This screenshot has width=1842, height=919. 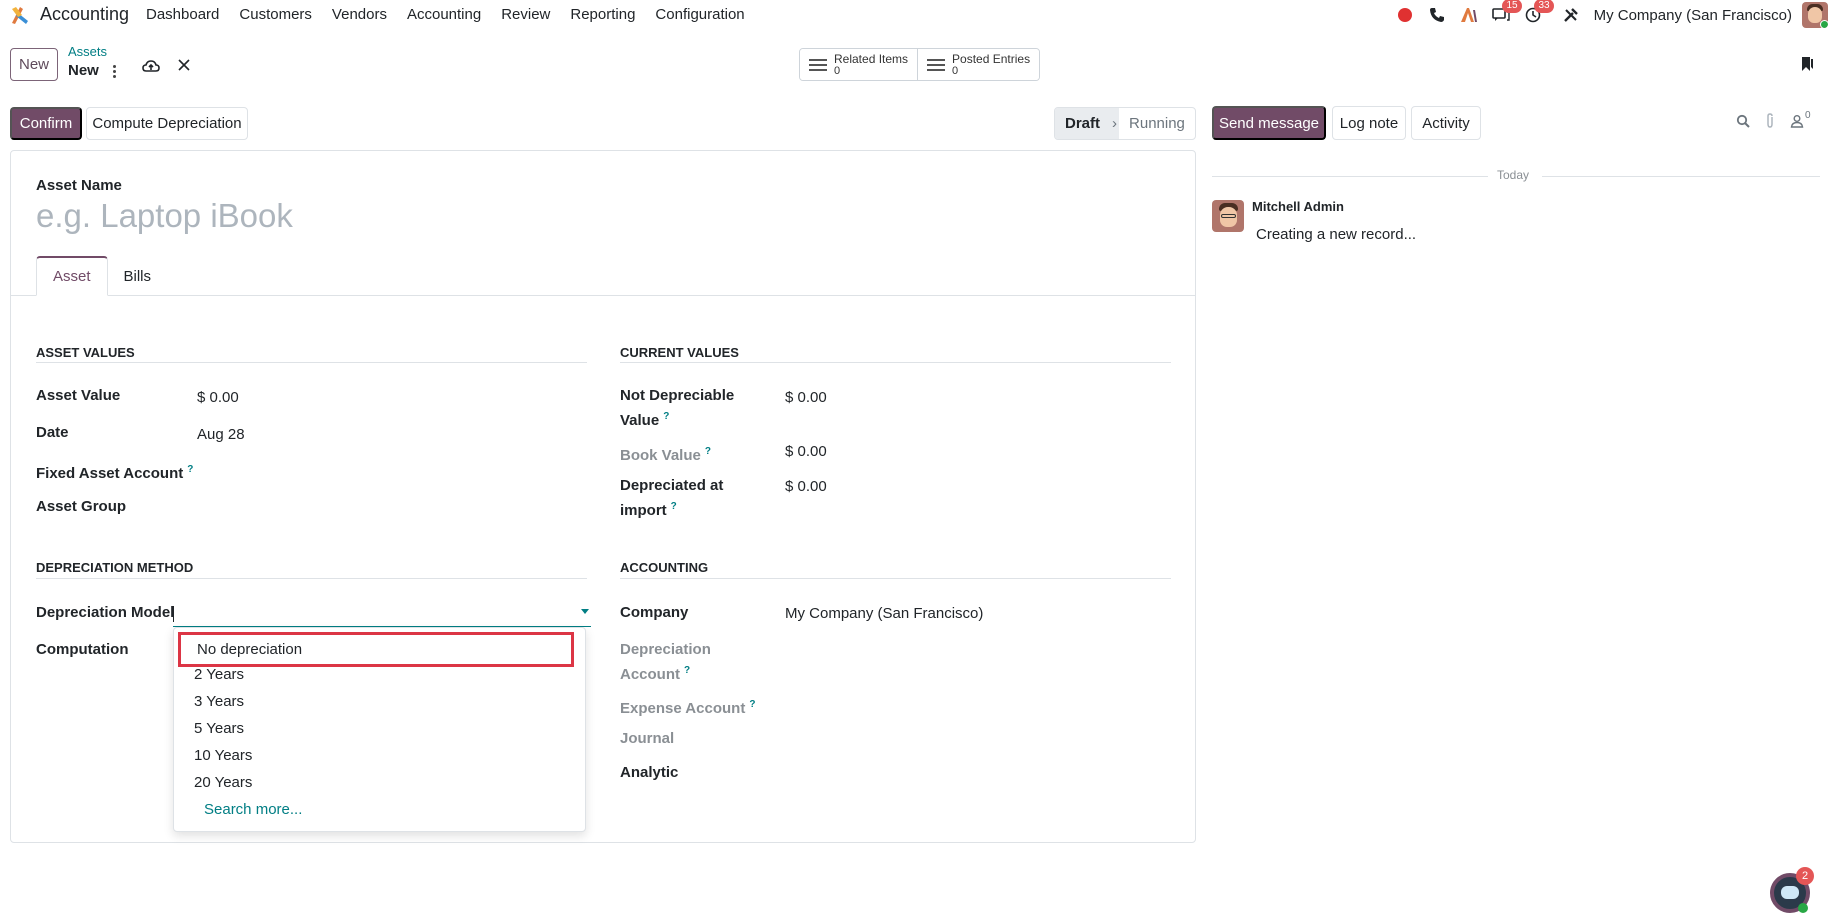 I want to click on activities-badge: 33, so click(x=1544, y=6).